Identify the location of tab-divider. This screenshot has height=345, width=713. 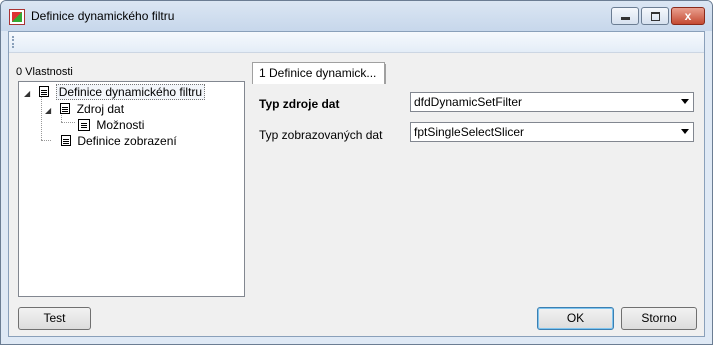
(385, 74).